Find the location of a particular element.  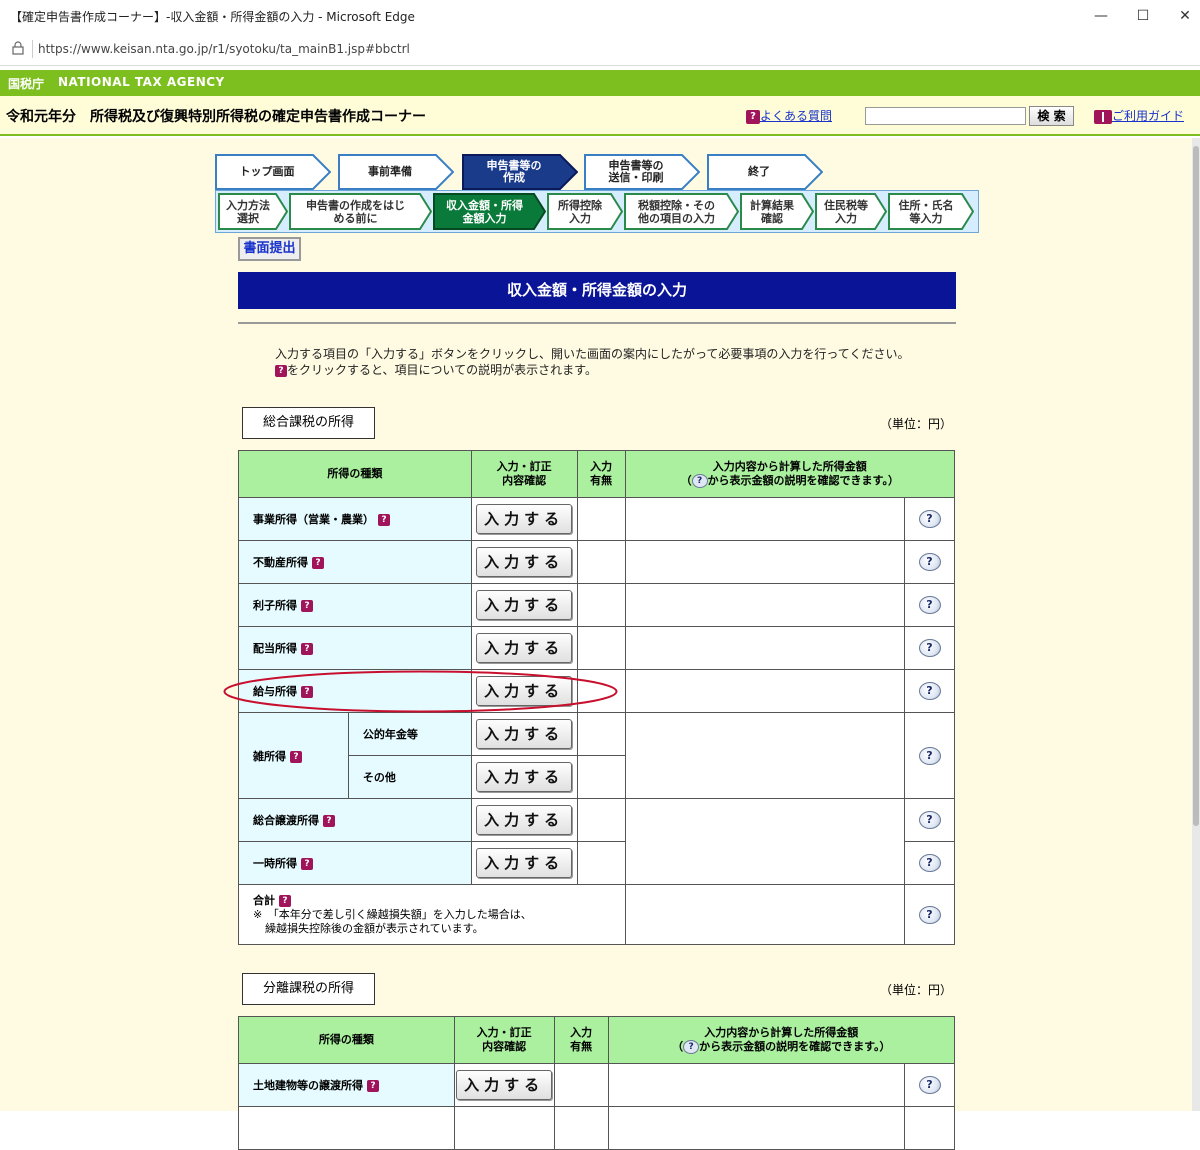

substep-5: 税額控除・その 他の項目の入力 is located at coordinates (681, 211).